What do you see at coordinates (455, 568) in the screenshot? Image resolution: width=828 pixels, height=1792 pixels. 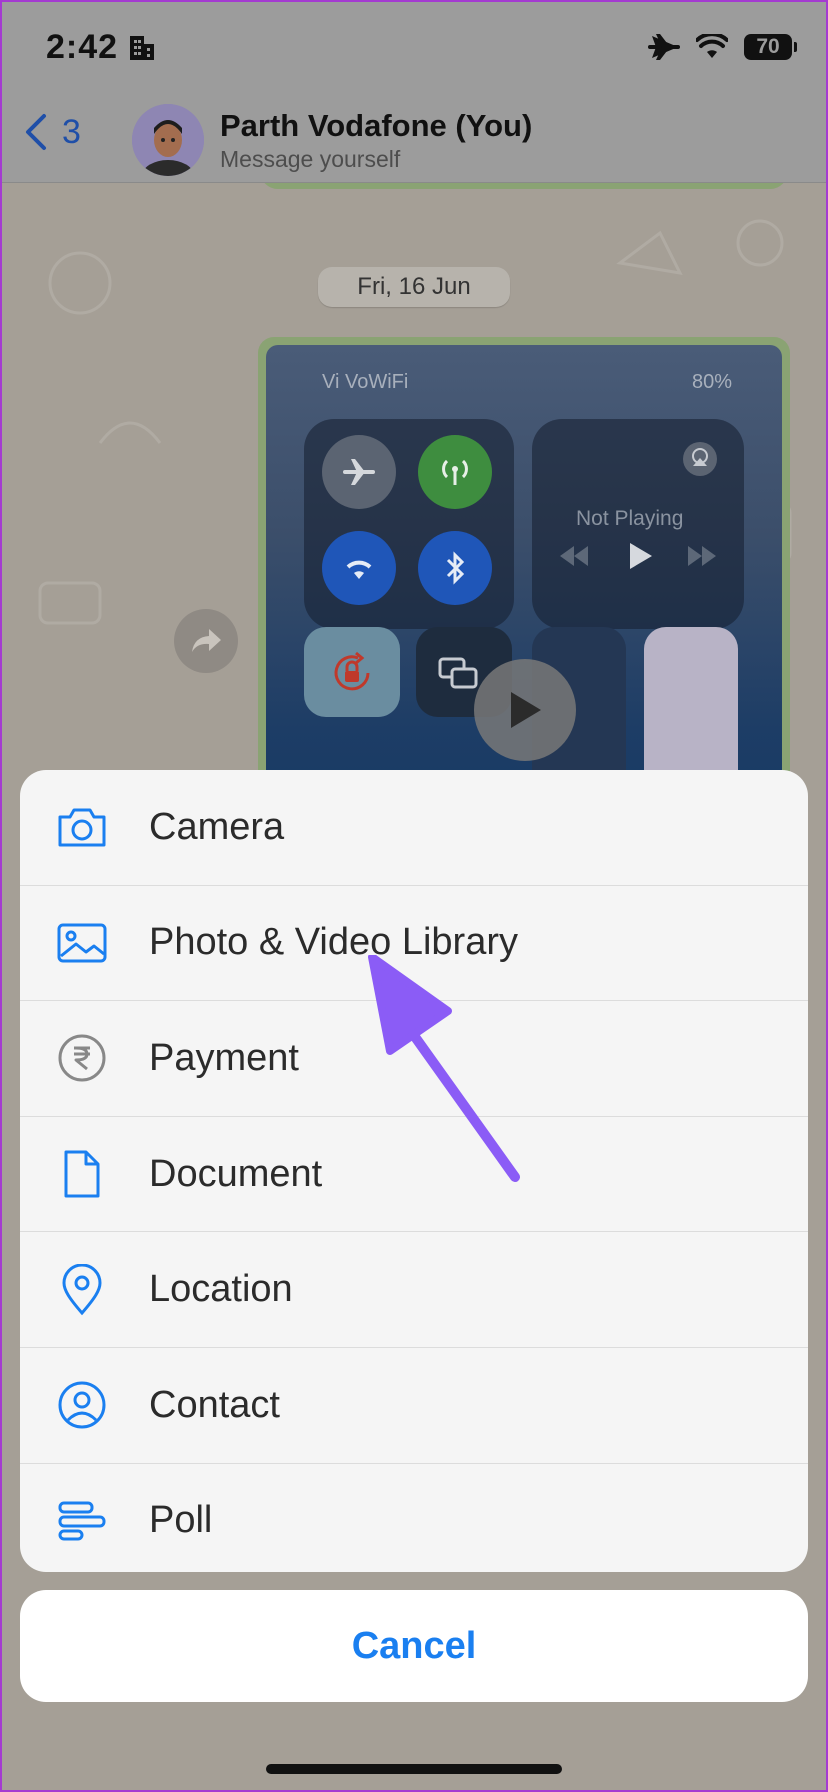 I see `bluetooth-toggle-icon` at bounding box center [455, 568].